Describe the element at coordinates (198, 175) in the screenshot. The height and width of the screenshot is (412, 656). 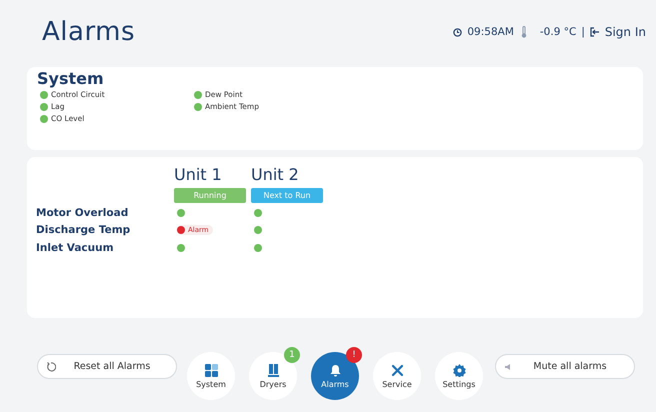
I see `unit-heading: Unit 1` at that location.